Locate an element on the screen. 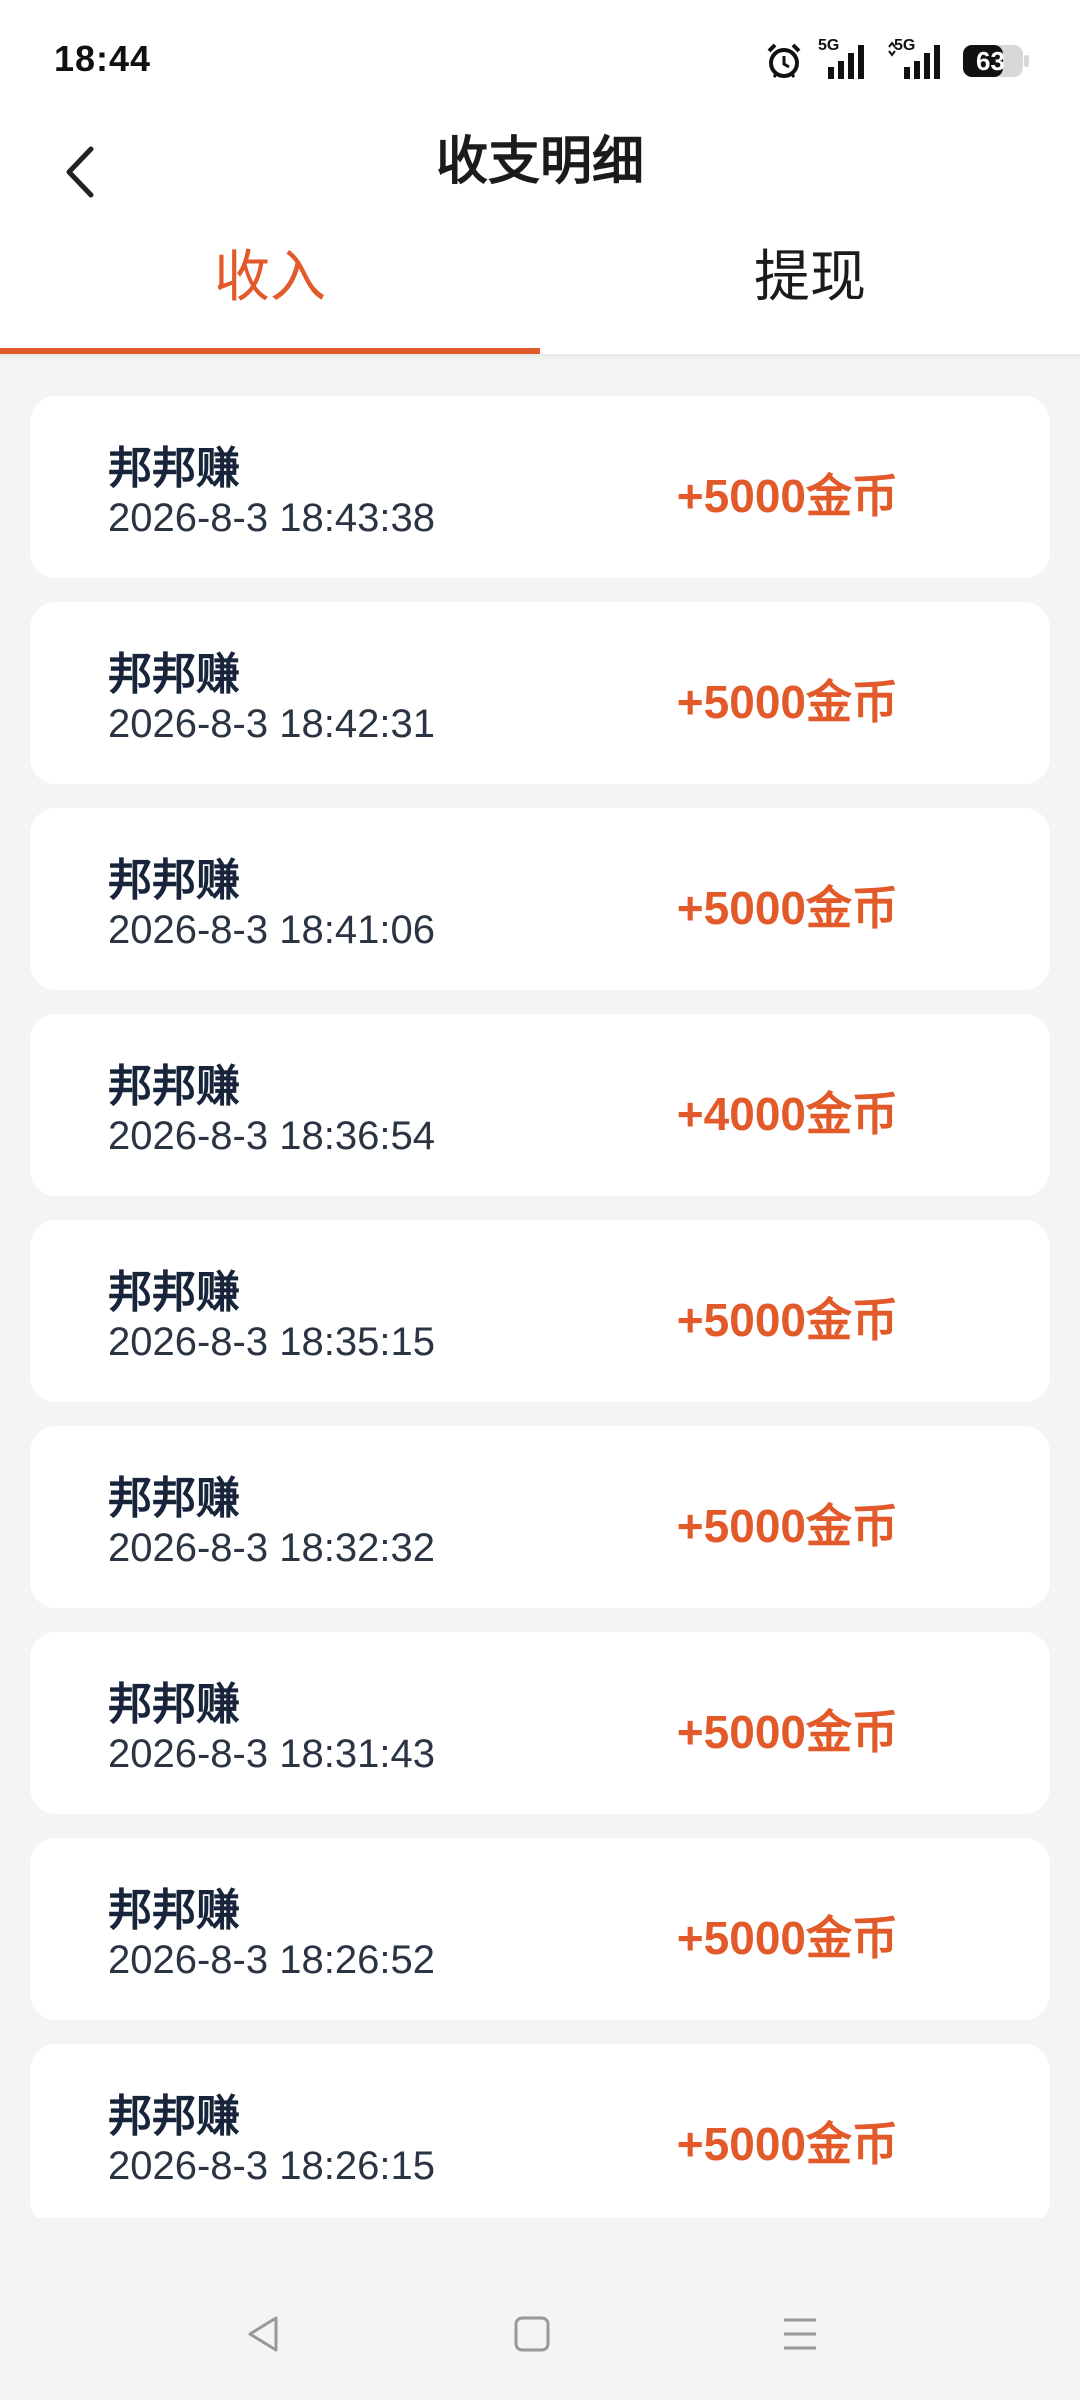 This screenshot has width=1080, height=2400. nav-bar: 收支明细 is located at coordinates (540, 177).